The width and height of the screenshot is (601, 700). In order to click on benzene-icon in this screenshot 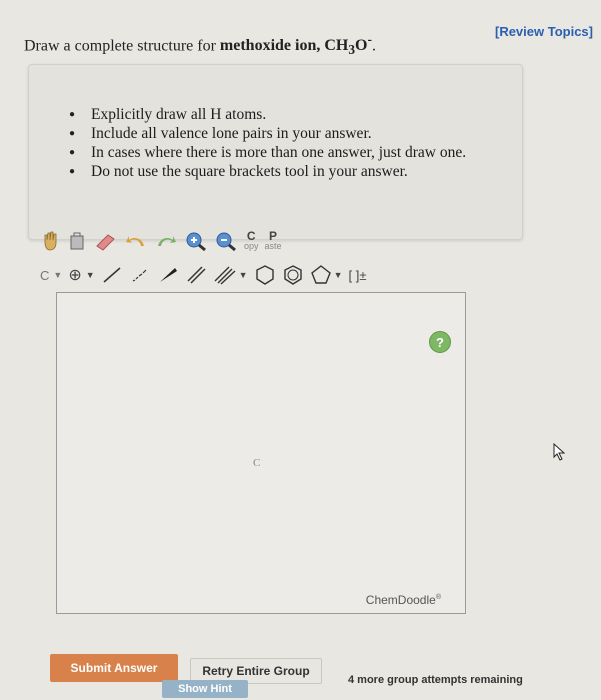, I will do `click(293, 275)`.